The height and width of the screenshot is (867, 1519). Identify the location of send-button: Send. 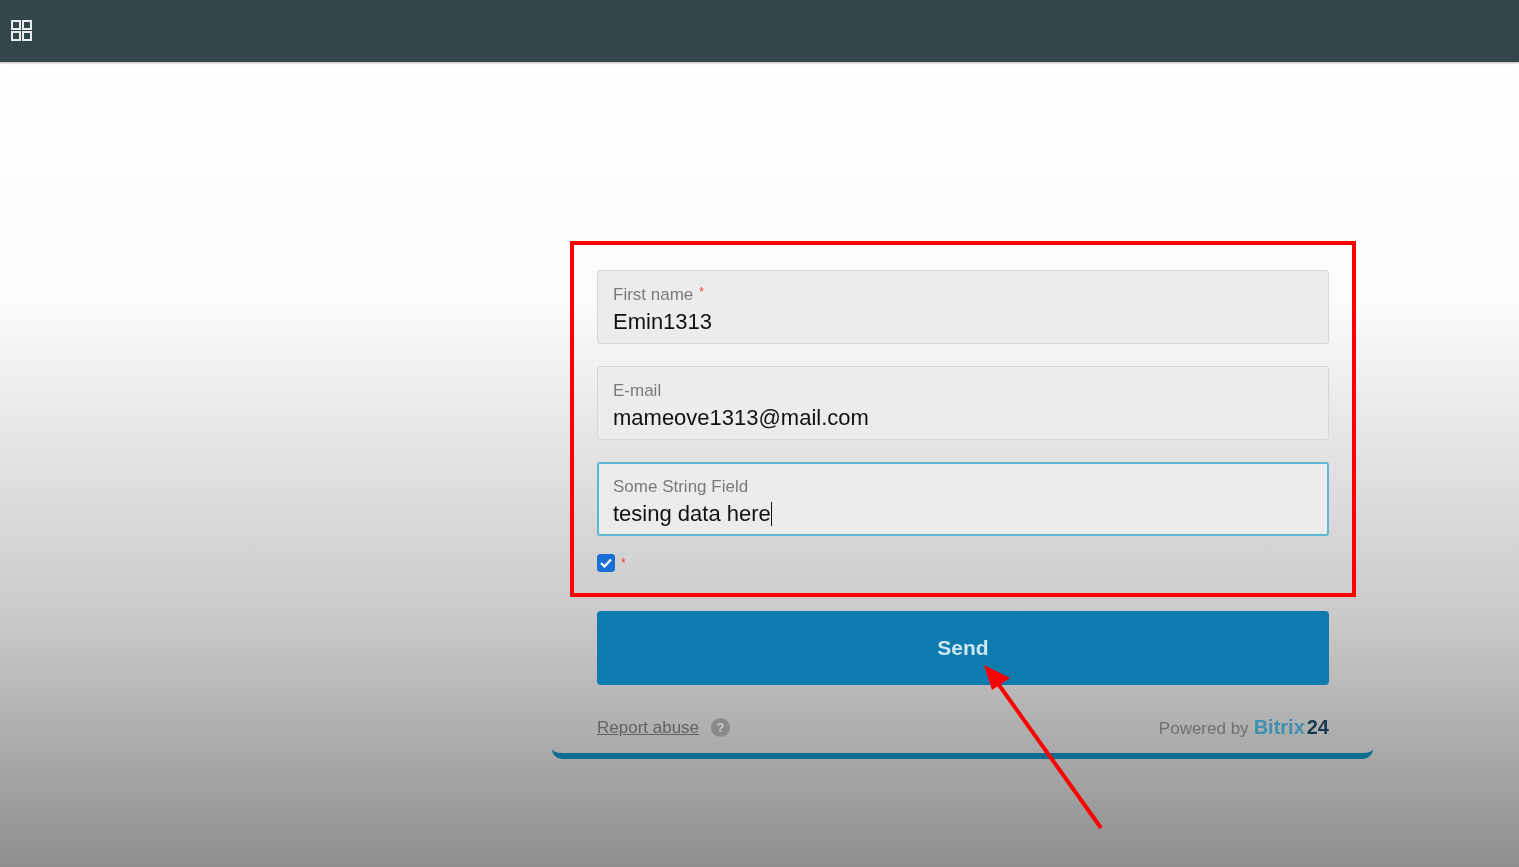
(963, 648).